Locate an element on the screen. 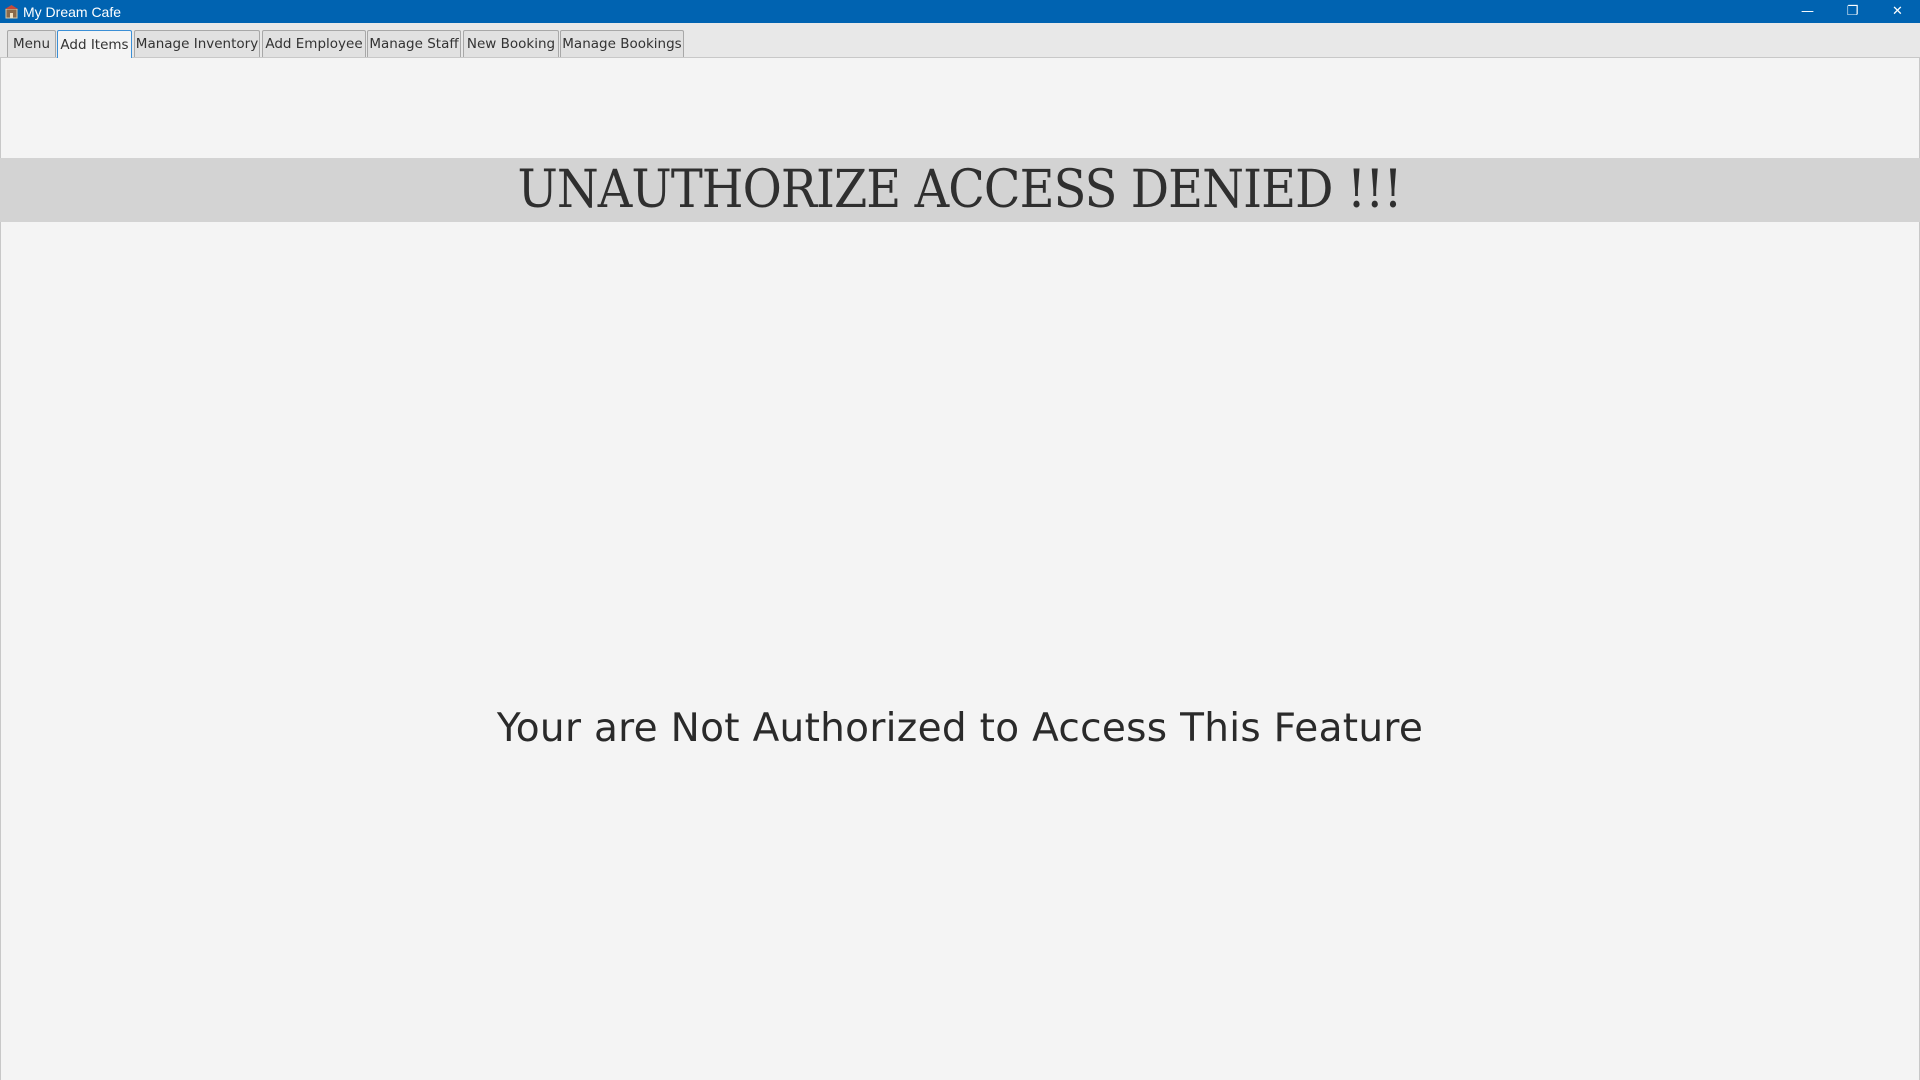 This screenshot has width=1920, height=1080. tab-manage-inventory: Manage Inventory is located at coordinates (197, 43).